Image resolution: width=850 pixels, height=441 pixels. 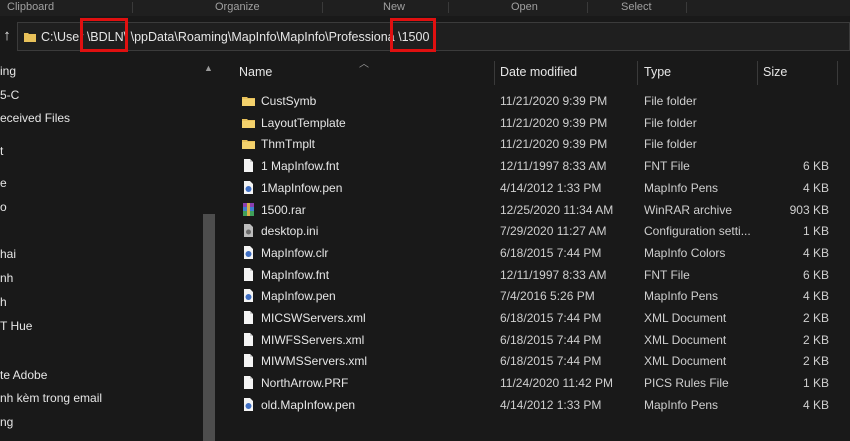 I want to click on nav-item: nh, so click(x=6, y=278).